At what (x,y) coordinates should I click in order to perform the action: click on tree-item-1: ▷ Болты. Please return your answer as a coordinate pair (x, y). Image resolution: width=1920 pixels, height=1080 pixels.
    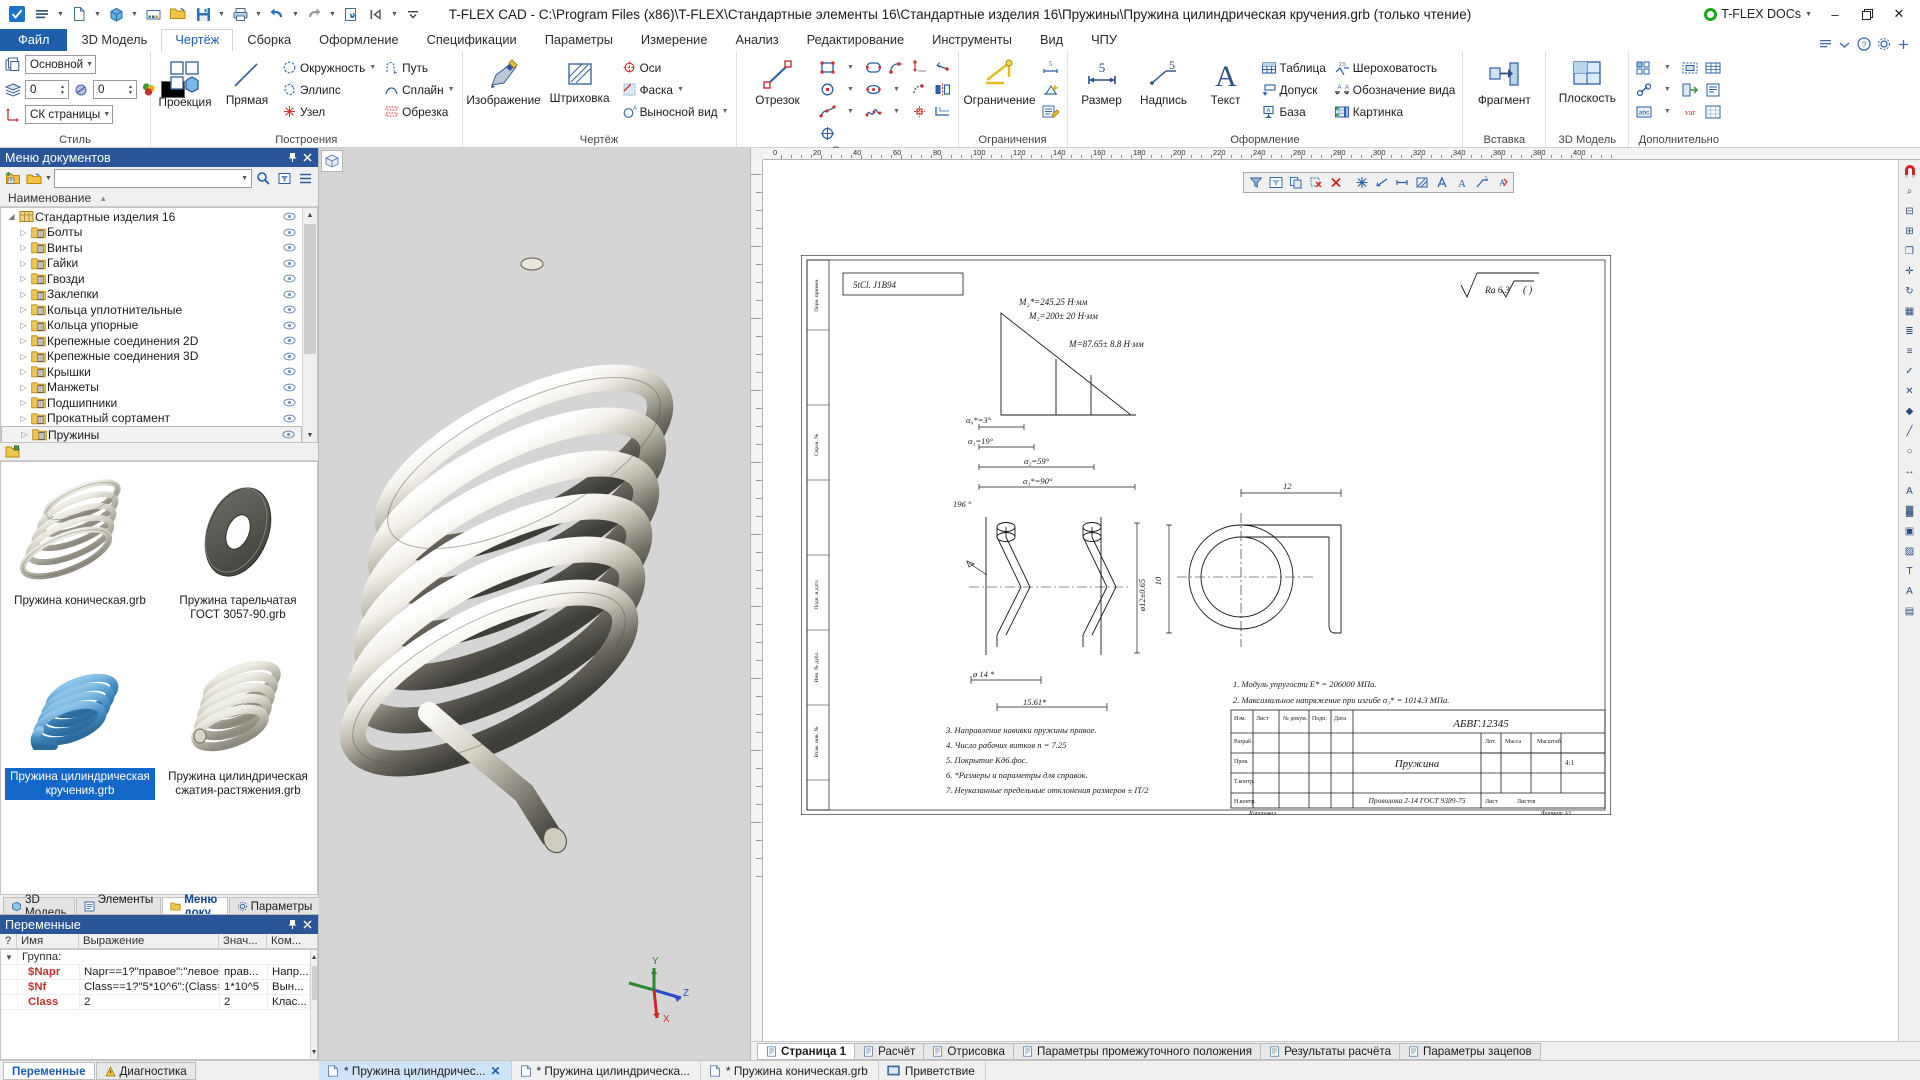
    Looking at the image, I should click on (151, 233).